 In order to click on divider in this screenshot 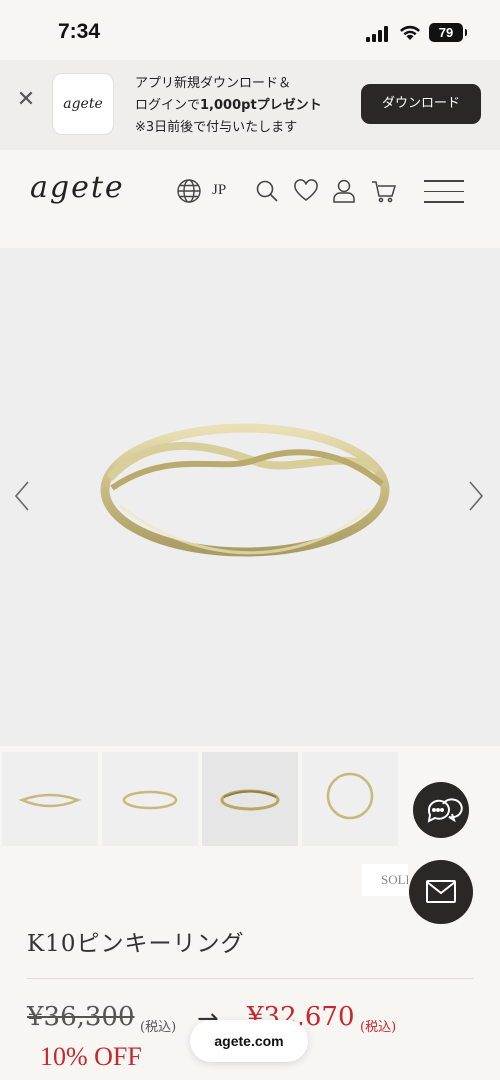, I will do `click(250, 978)`.